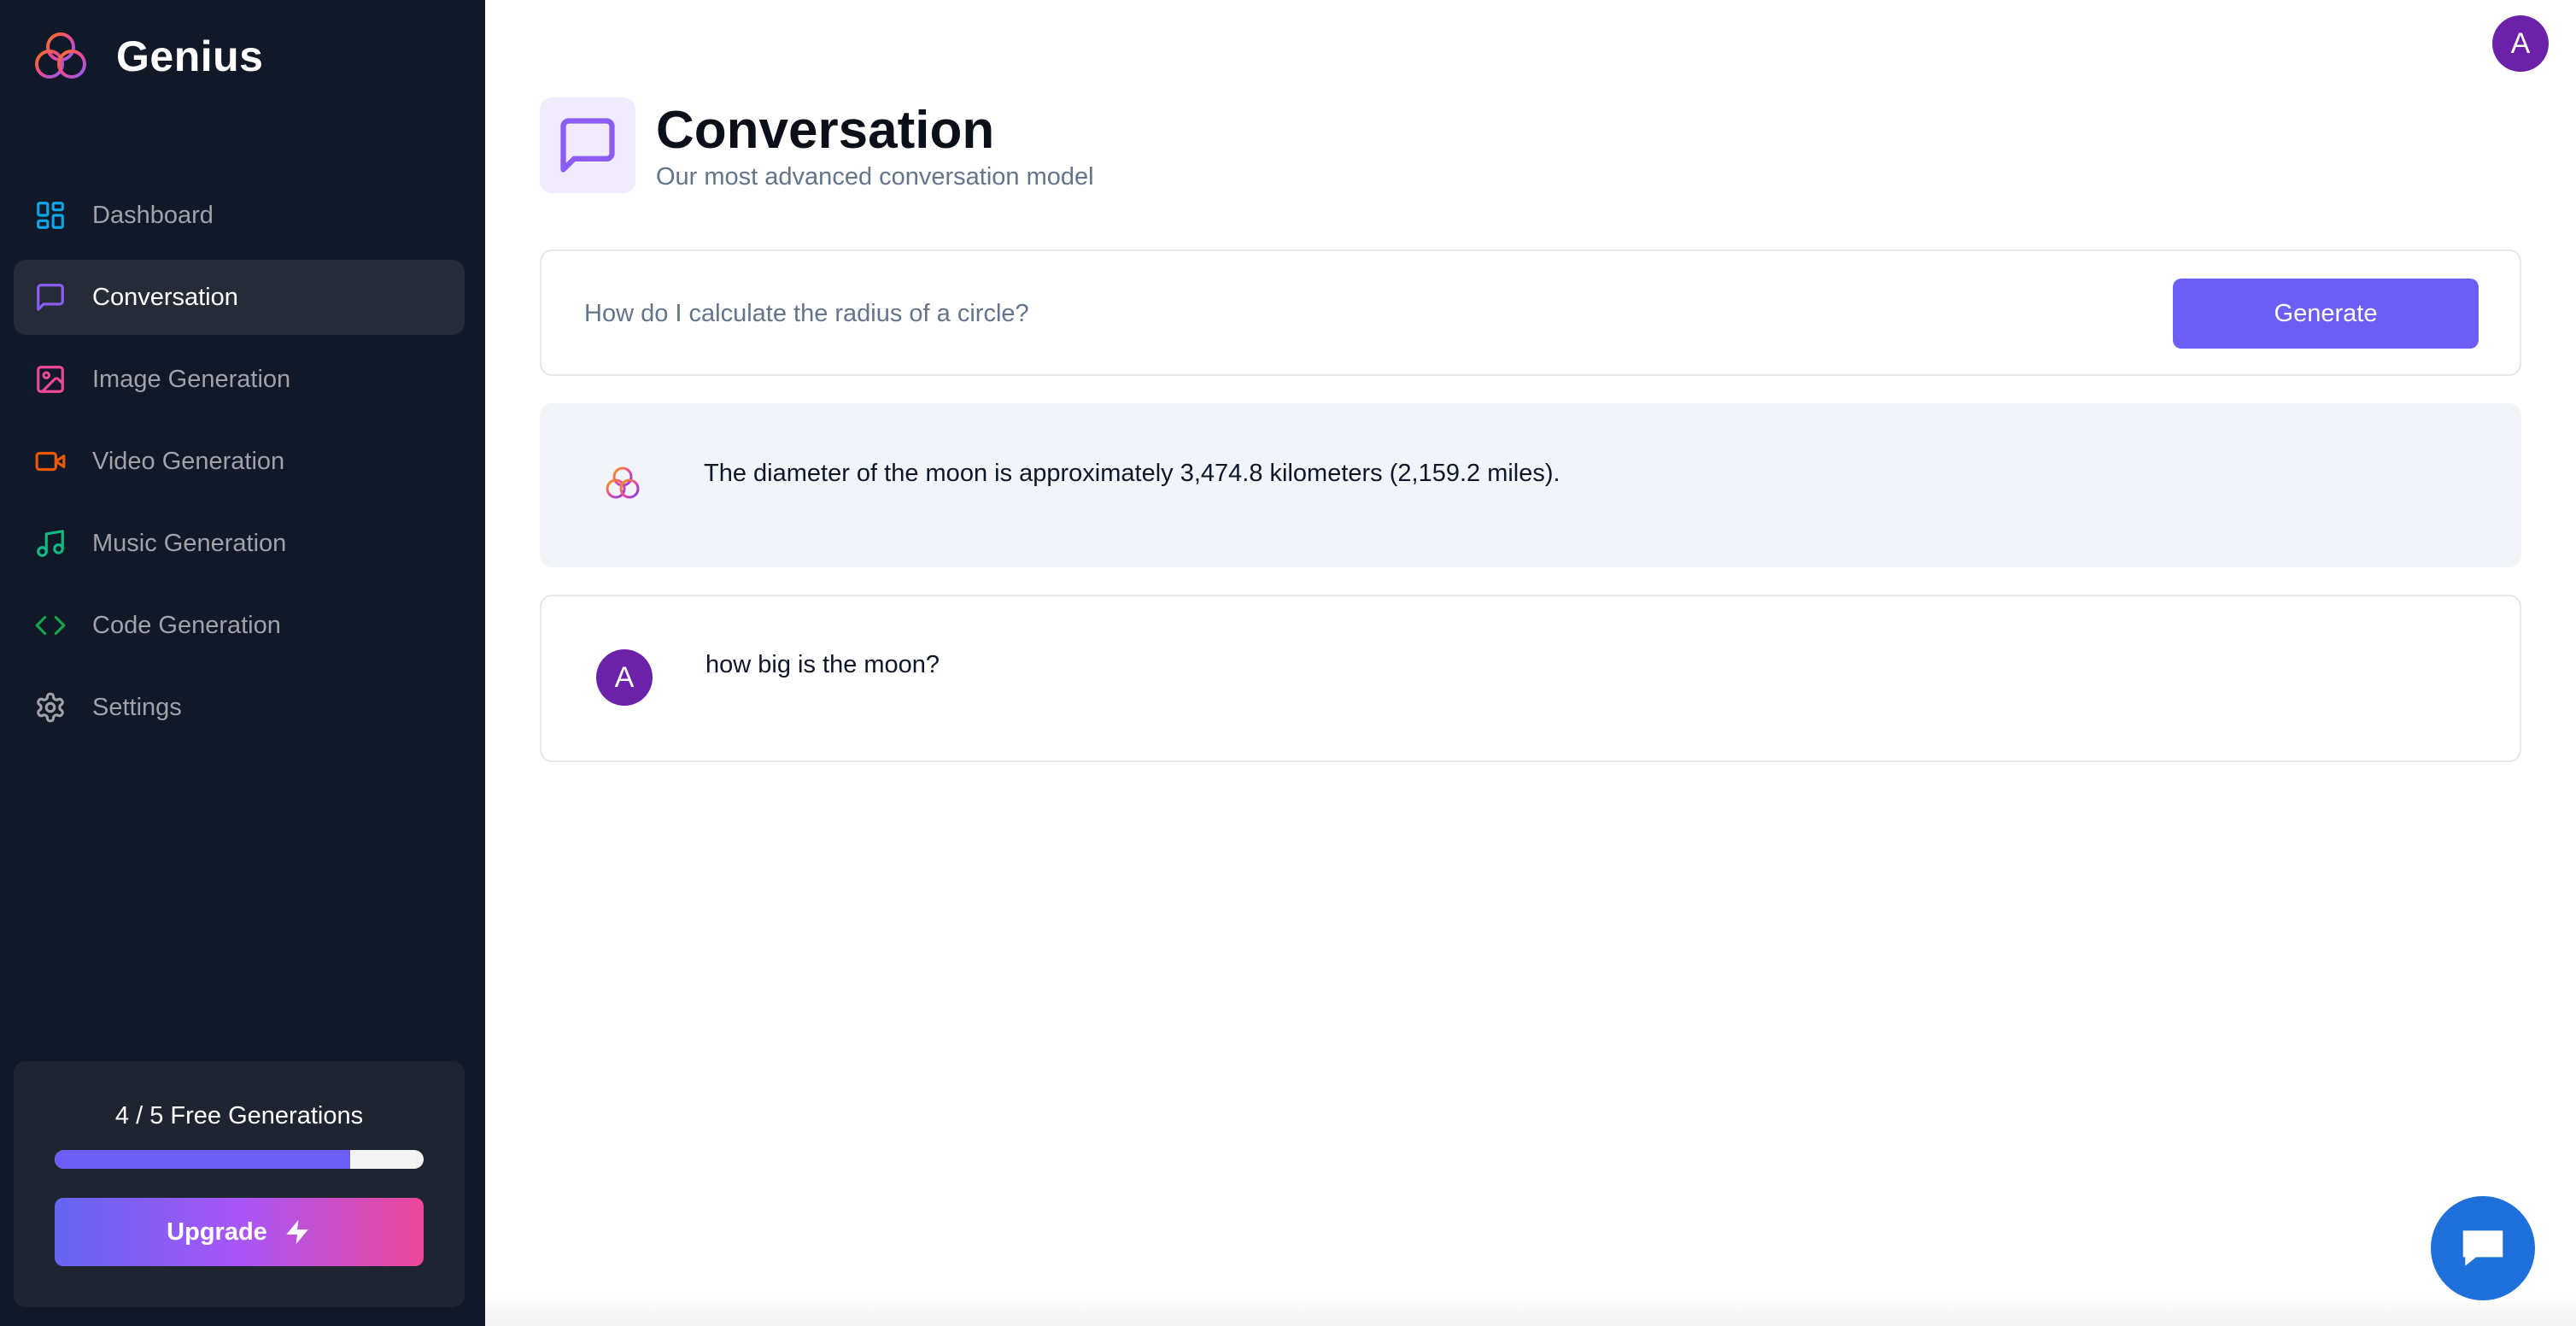 The image size is (2576, 1326). I want to click on prompt-form: Generate, so click(1530, 312).